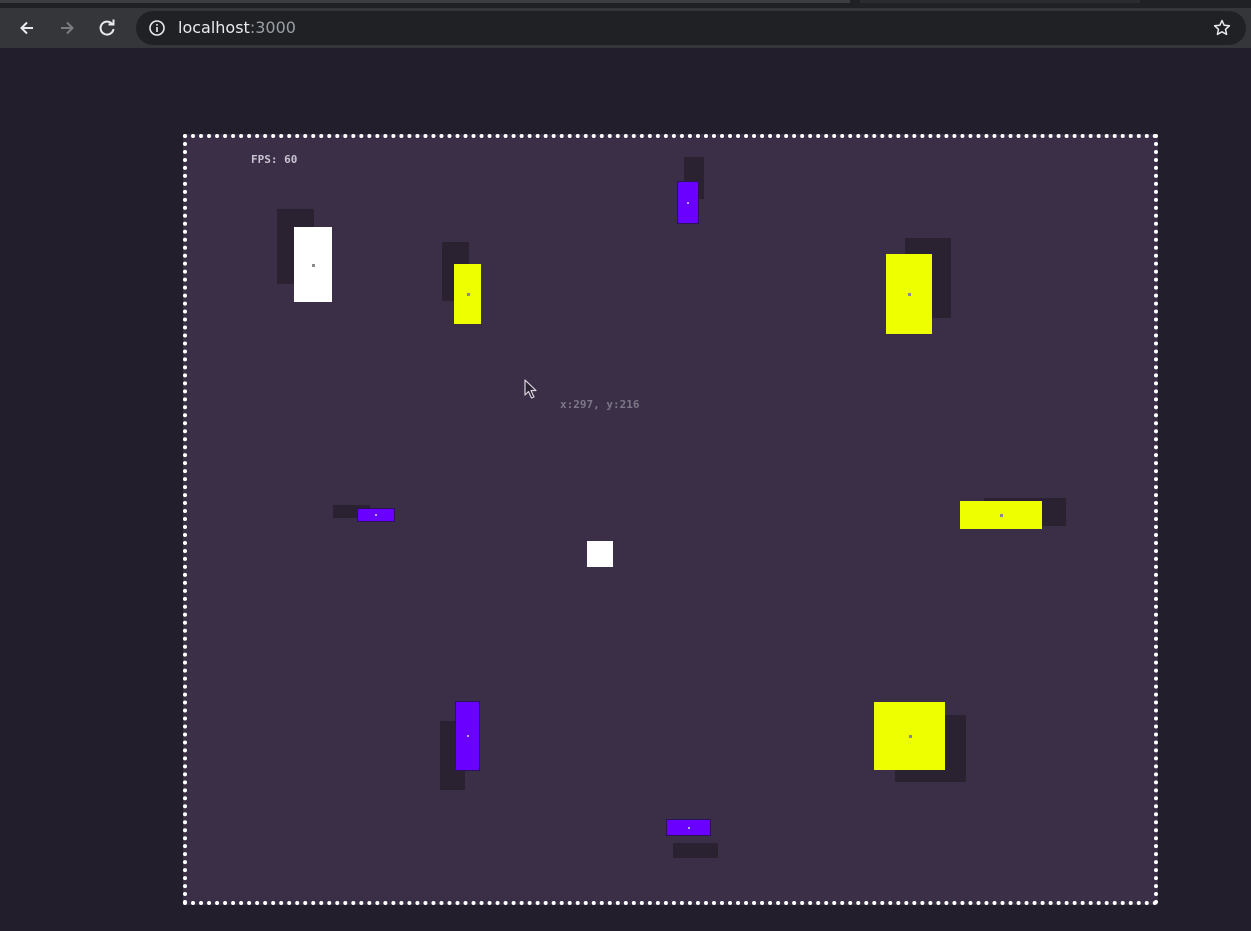 The height and width of the screenshot is (931, 1251). What do you see at coordinates (695, 850) in the screenshot?
I see `block-shadow` at bounding box center [695, 850].